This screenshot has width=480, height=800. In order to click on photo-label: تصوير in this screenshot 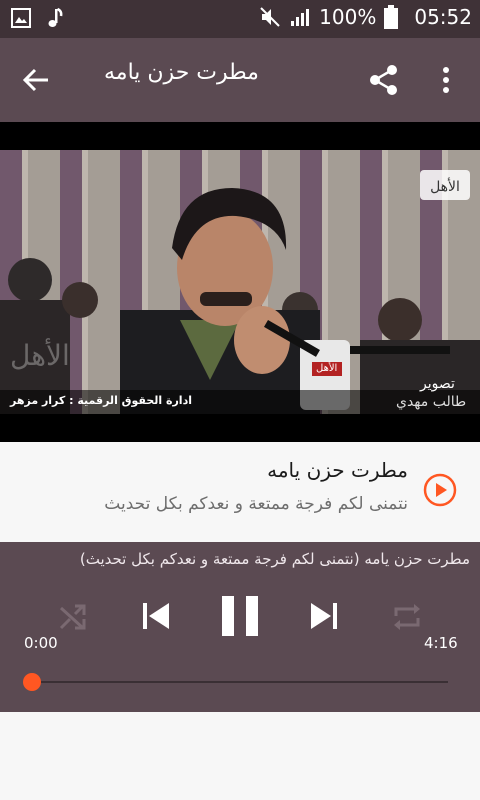, I will do `click(437, 384)`.